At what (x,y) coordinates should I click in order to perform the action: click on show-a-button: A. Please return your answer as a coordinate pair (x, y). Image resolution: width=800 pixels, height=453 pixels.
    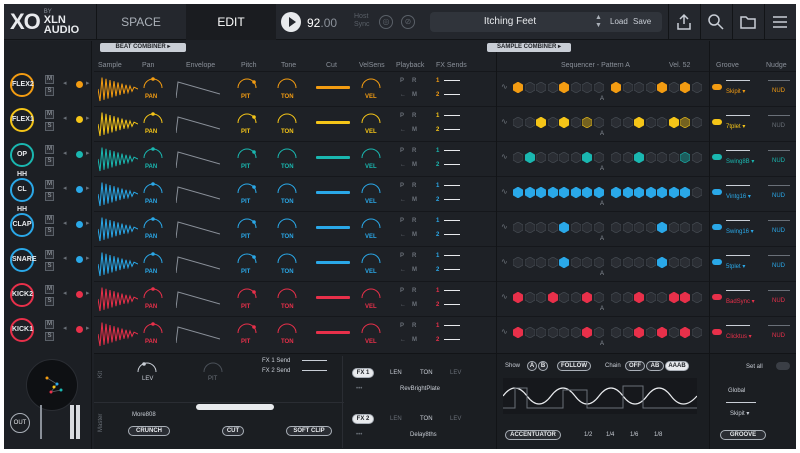
    Looking at the image, I should click on (532, 366).